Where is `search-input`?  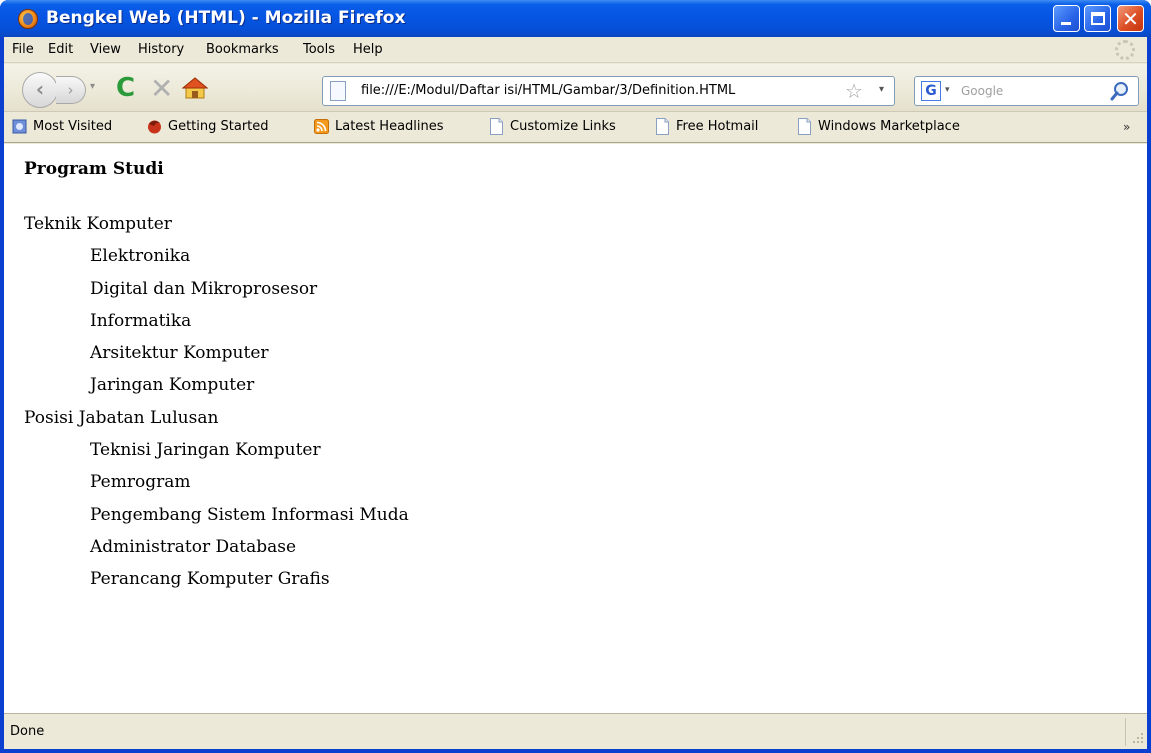
search-input is located at coordinates (1031, 91).